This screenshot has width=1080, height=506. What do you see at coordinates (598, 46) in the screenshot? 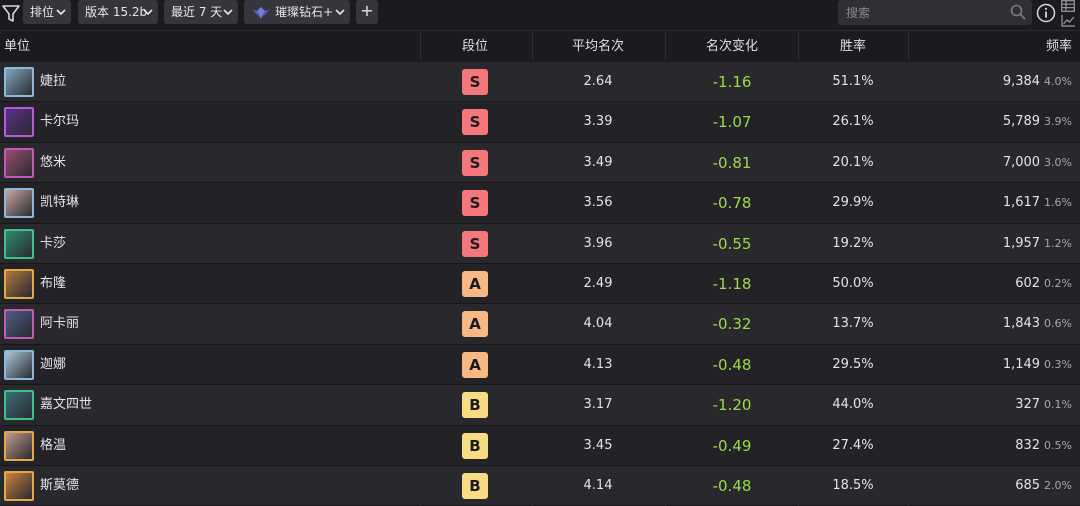
I see `header-avg-place: 平均名次` at bounding box center [598, 46].